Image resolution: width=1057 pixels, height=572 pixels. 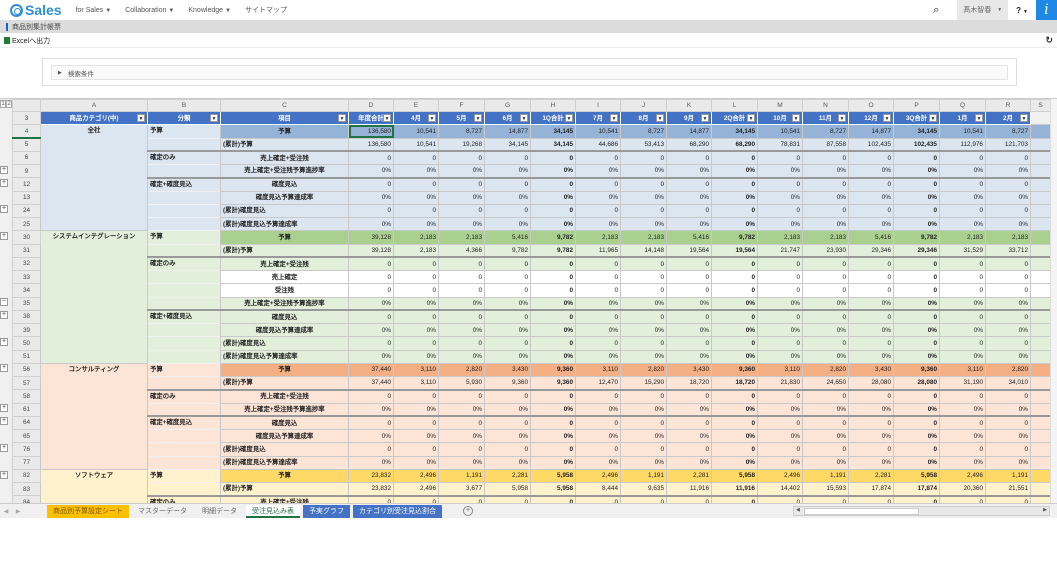 I want to click on value-cell: 5,416, so click(x=871, y=237).